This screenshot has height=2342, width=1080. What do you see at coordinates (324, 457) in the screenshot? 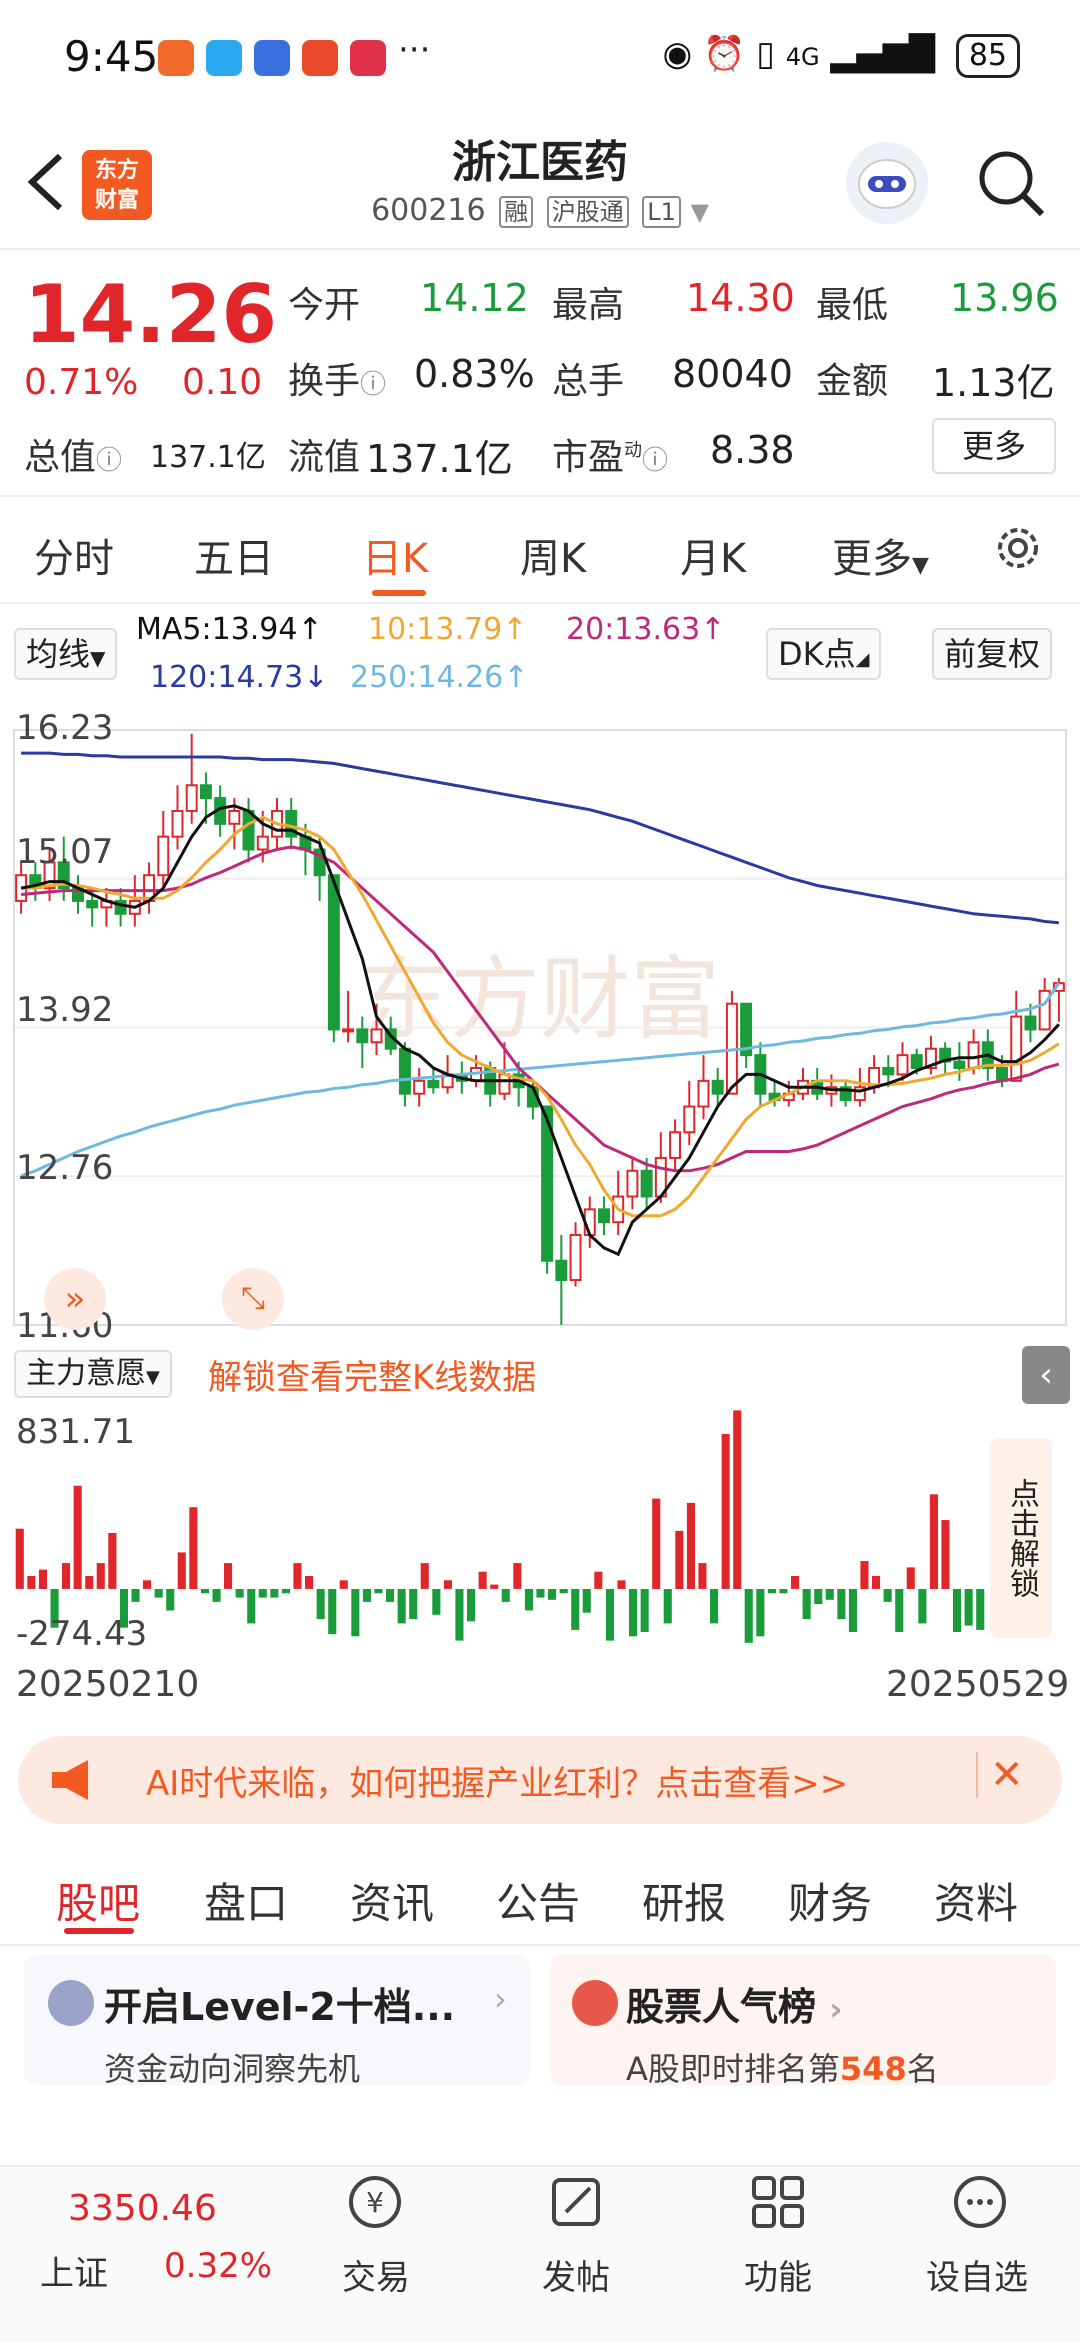
I see `float-label: 流值` at bounding box center [324, 457].